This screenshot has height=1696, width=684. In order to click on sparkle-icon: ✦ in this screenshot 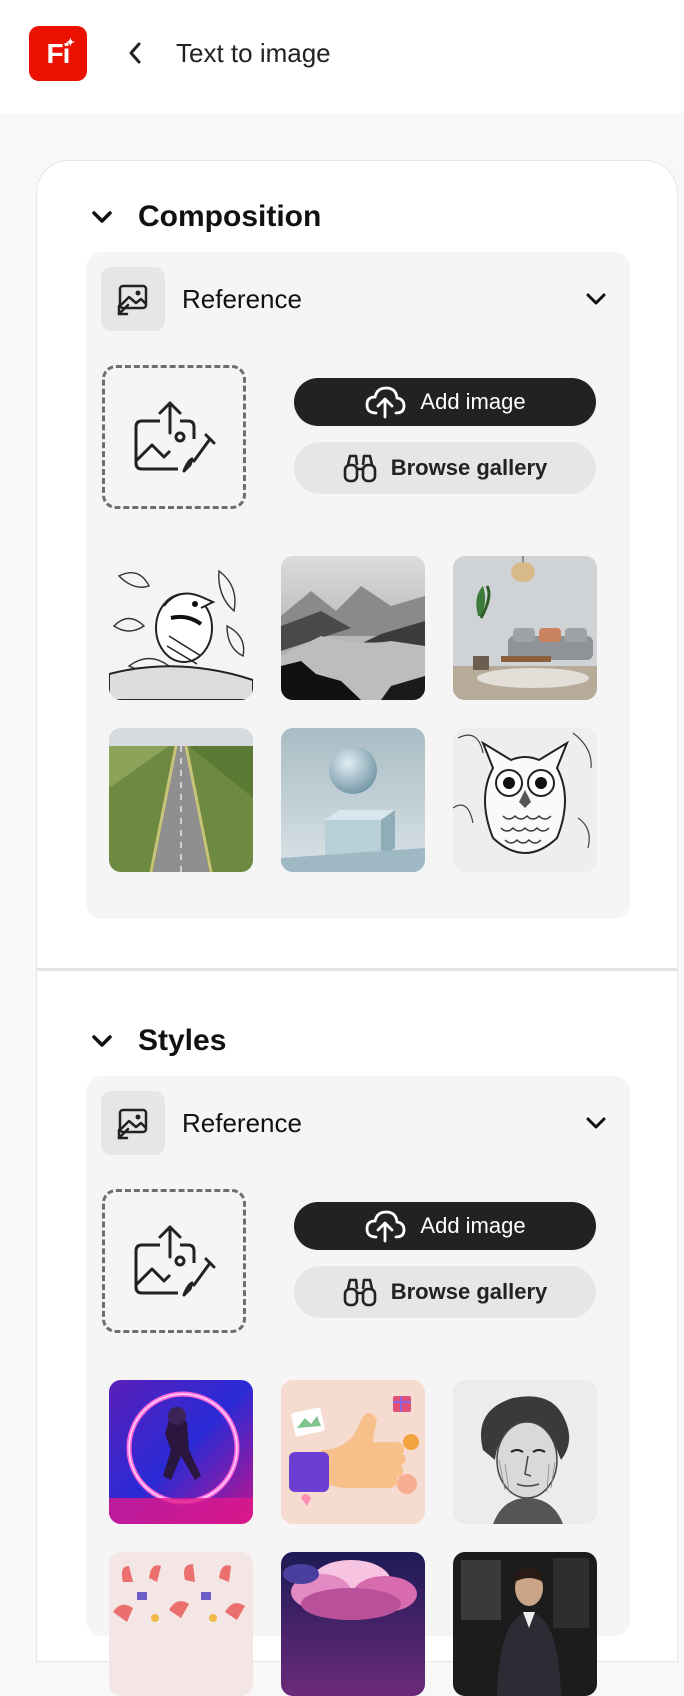, I will do `click(70, 43)`.